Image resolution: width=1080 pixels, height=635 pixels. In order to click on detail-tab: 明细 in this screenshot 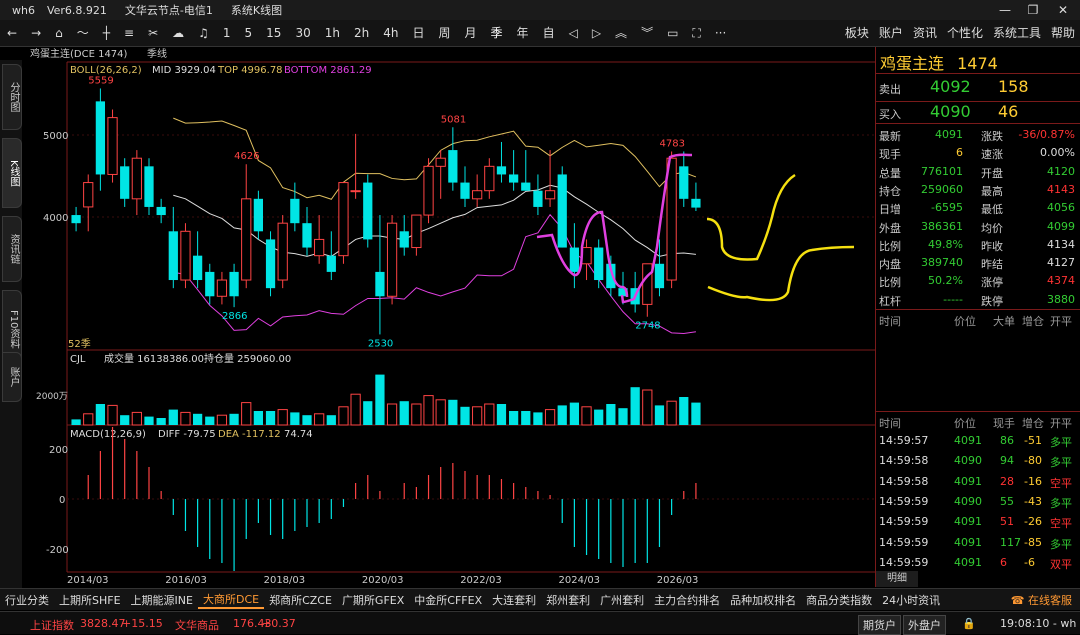, I will do `click(897, 579)`.